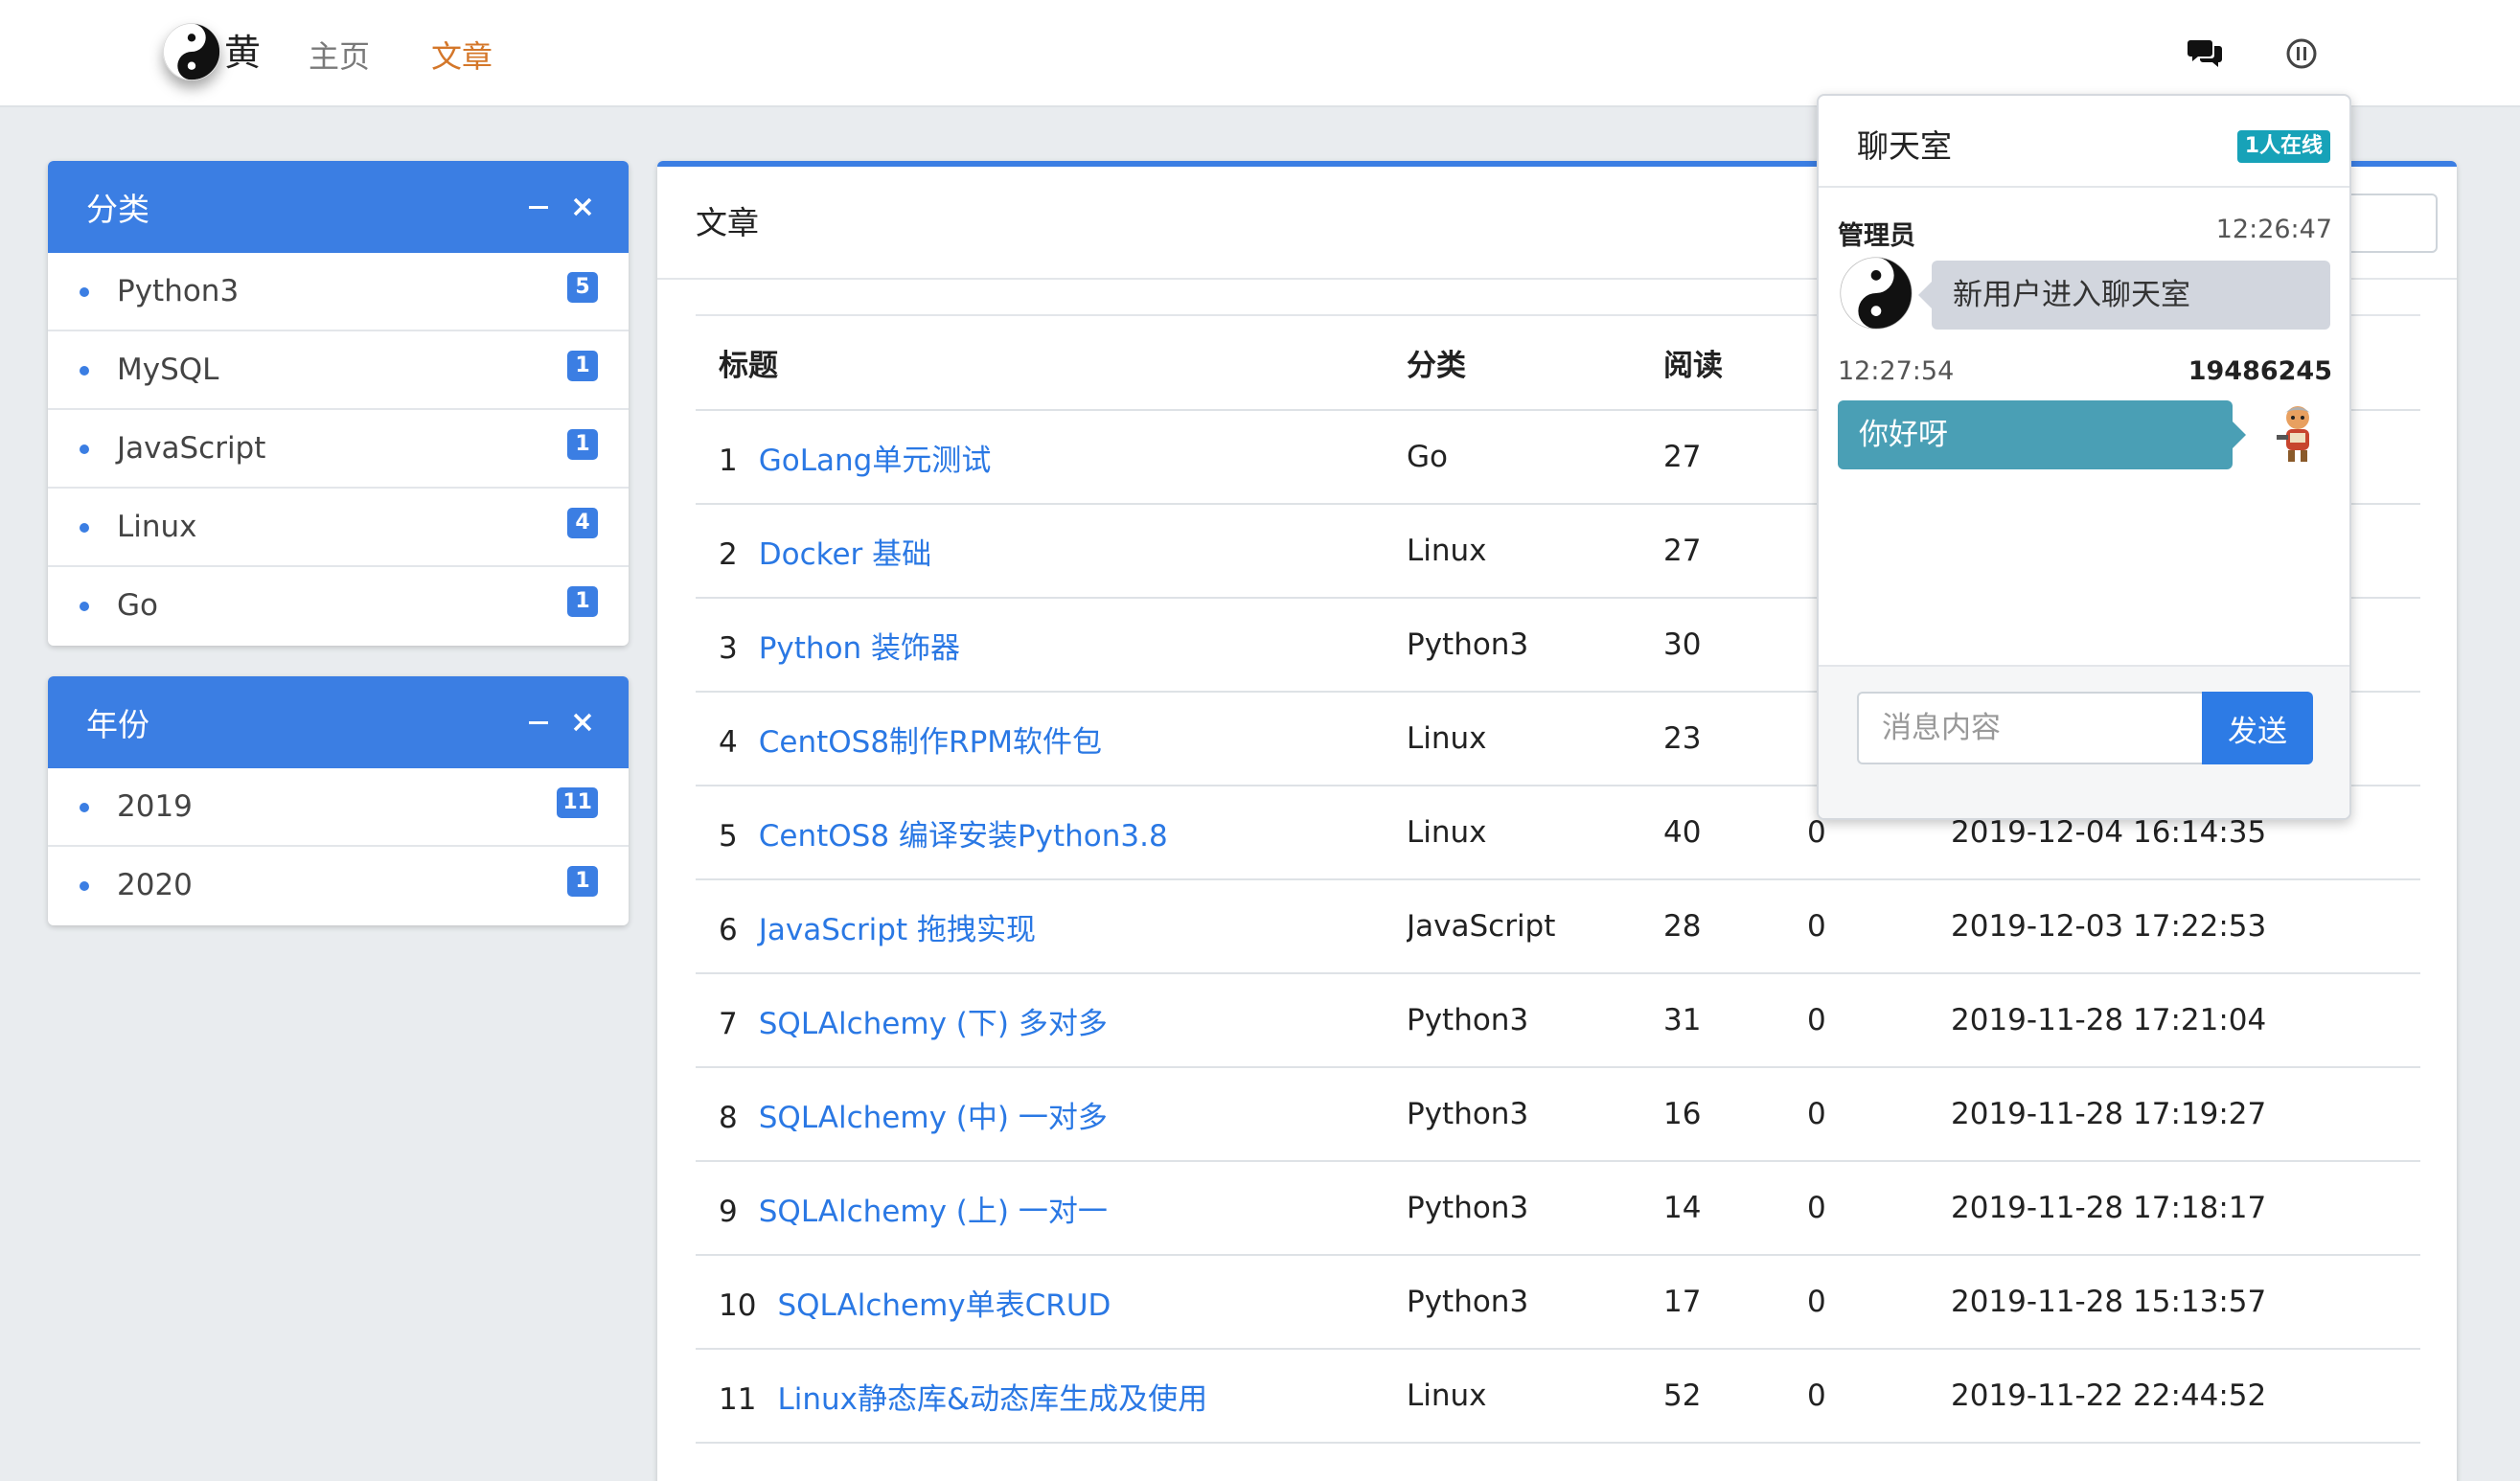 The image size is (2520, 1481). Describe the element at coordinates (155, 806) in the screenshot. I see `year-label: 2019` at that location.